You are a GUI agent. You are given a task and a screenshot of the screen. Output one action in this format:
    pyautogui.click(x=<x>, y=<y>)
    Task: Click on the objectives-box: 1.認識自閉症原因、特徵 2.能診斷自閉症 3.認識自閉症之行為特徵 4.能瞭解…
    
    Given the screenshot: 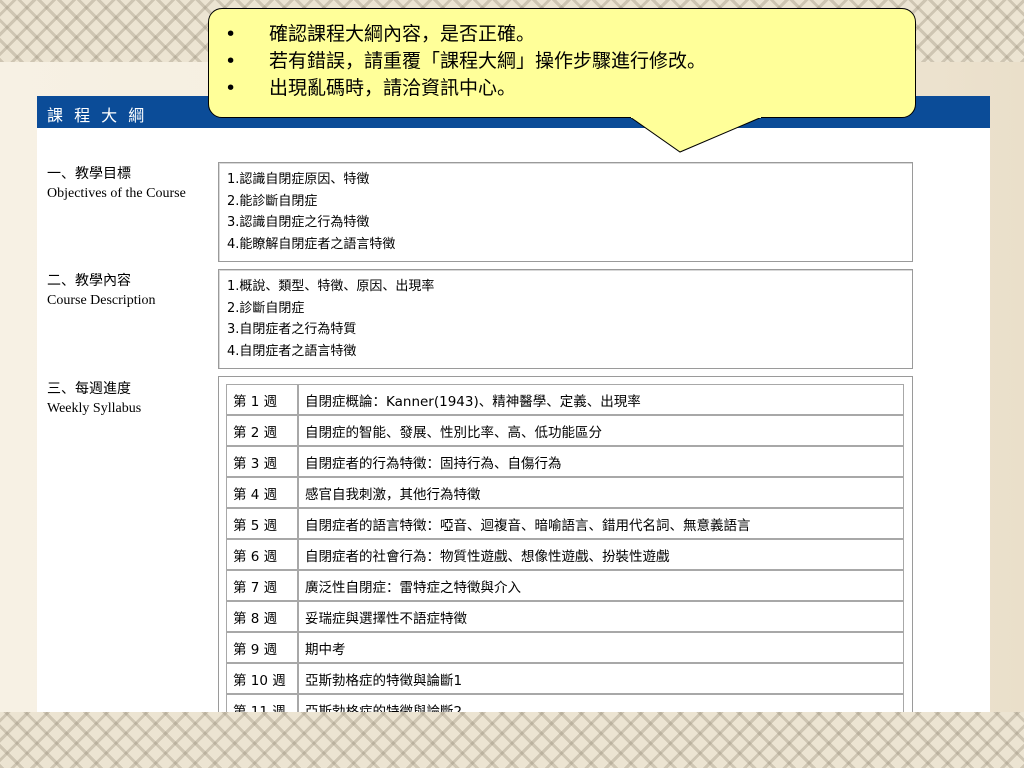 What is the action you would take?
    pyautogui.click(x=565, y=212)
    